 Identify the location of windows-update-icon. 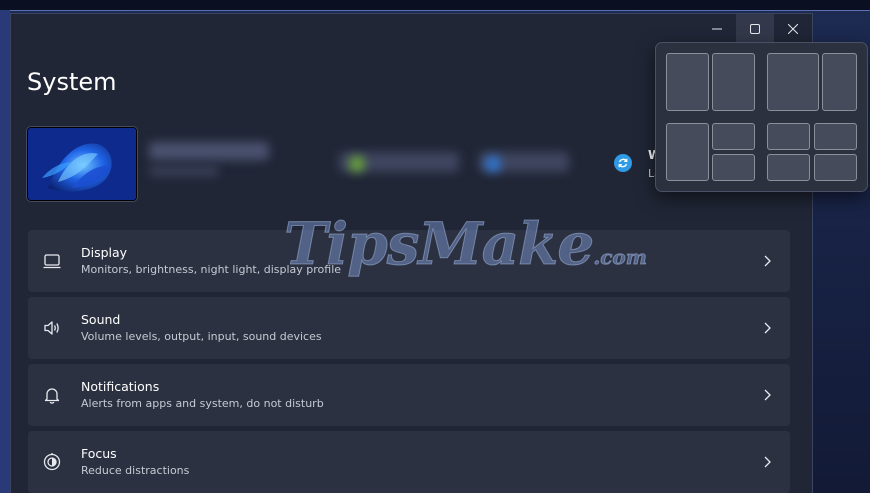
(623, 163).